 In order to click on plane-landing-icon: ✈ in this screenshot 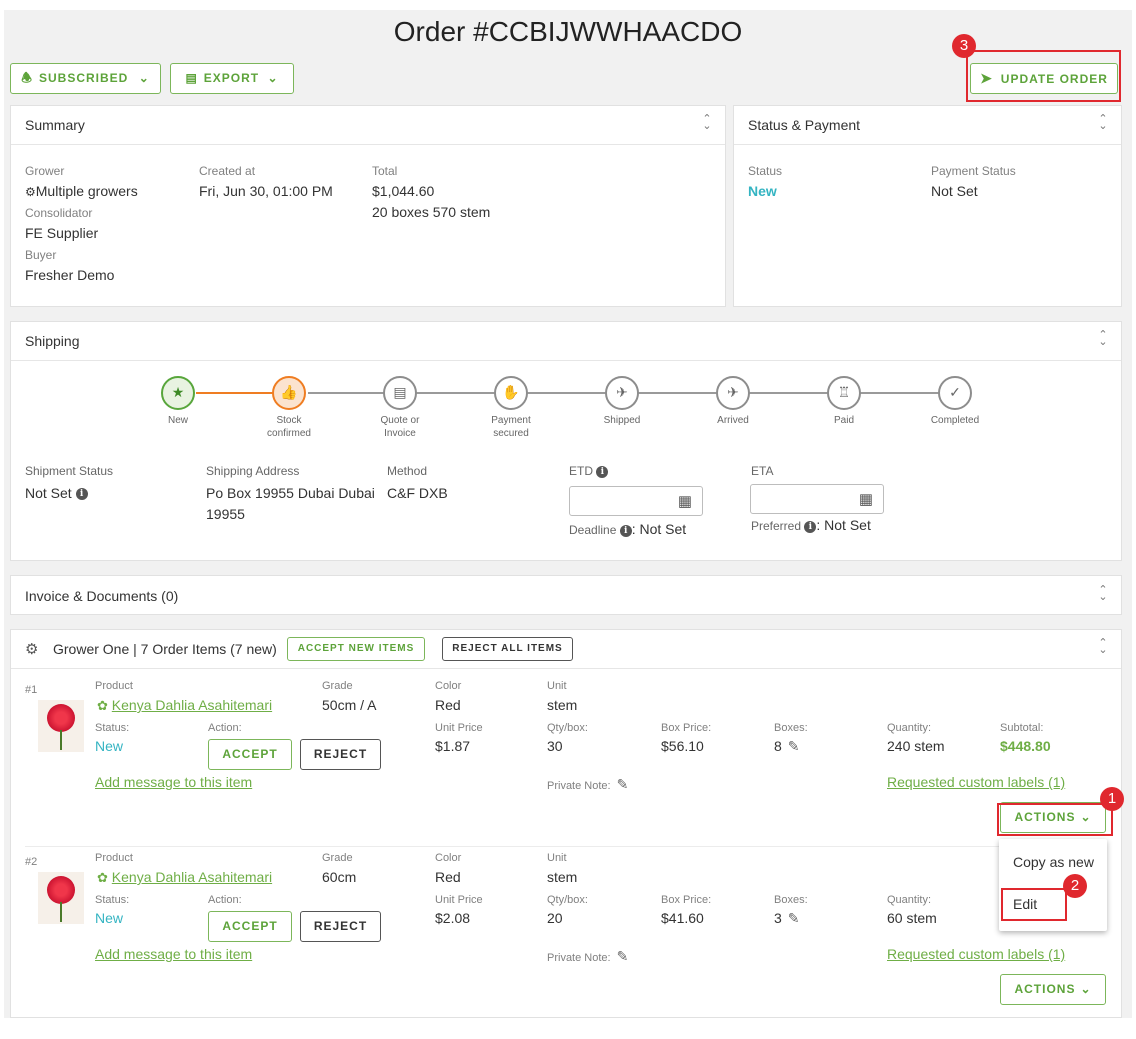, I will do `click(733, 392)`.